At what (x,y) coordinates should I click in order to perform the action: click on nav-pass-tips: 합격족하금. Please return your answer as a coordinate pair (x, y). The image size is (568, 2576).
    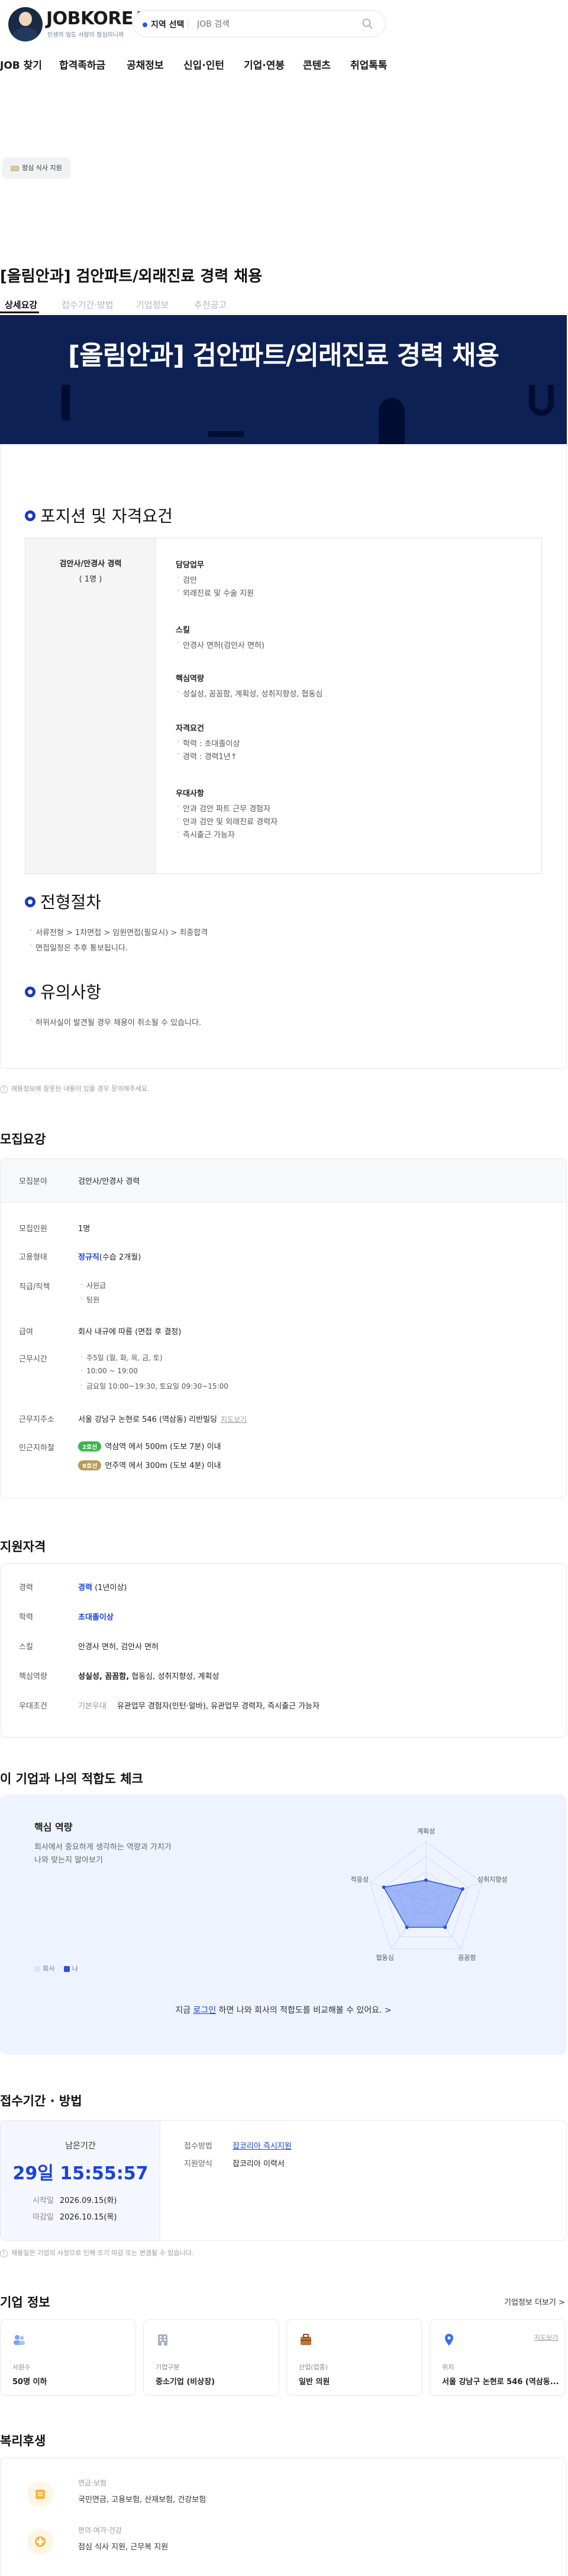
    Looking at the image, I should click on (82, 64).